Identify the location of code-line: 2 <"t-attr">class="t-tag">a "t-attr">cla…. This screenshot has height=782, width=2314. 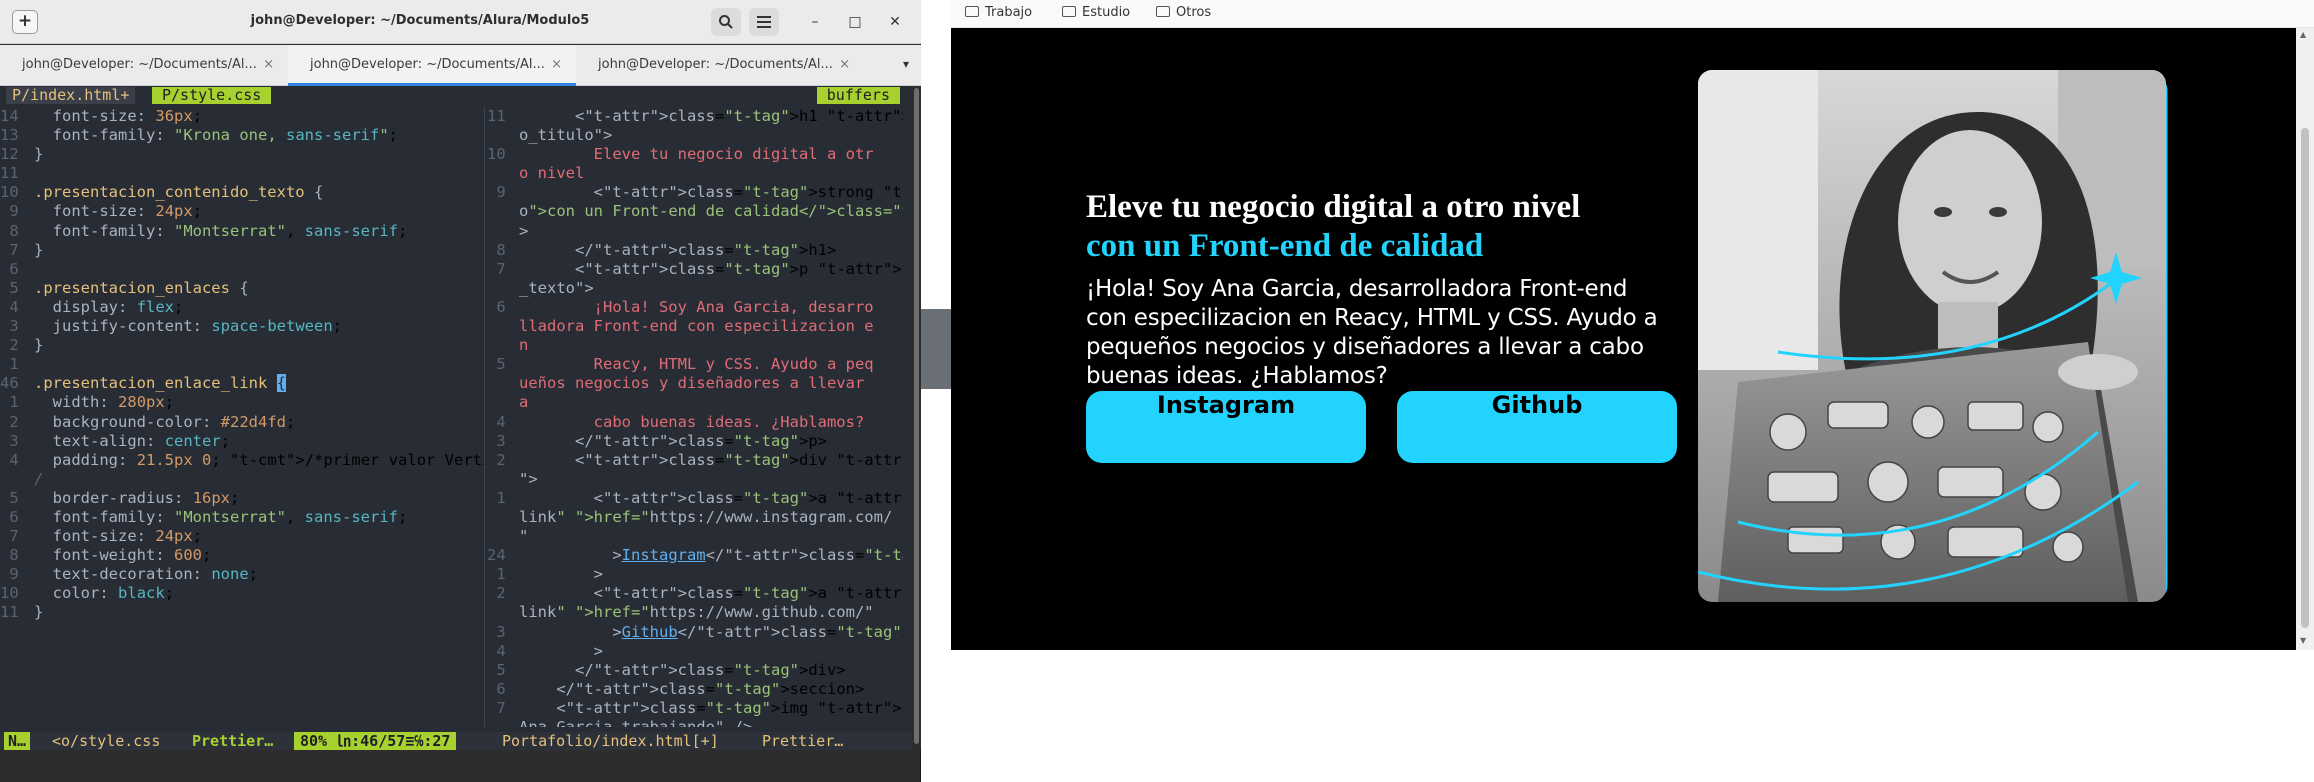
(695, 593).